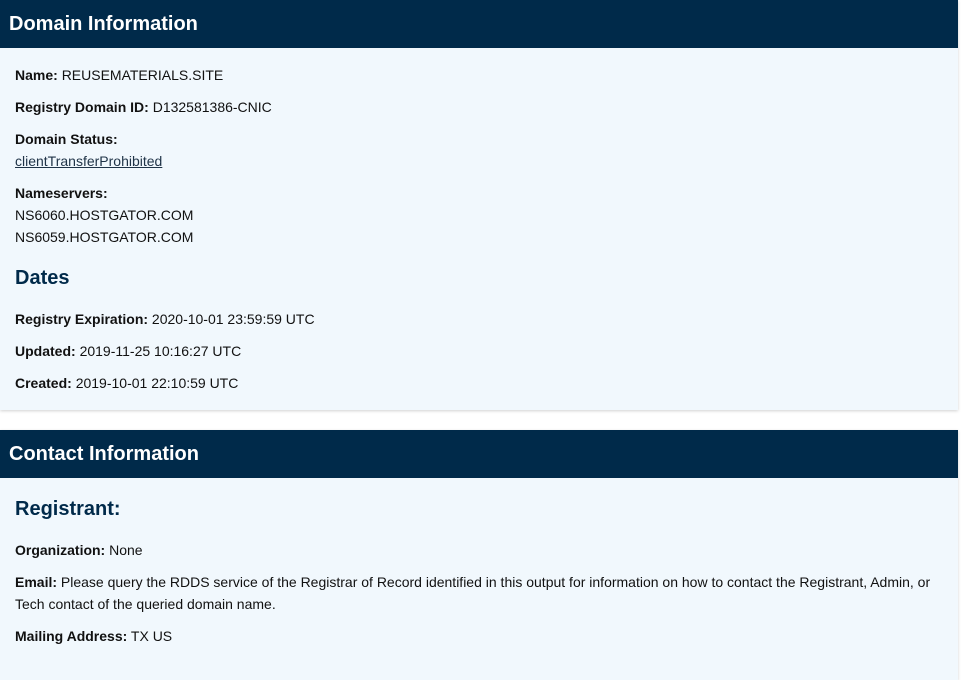  What do you see at coordinates (36, 582) in the screenshot?
I see `email-label: Email:` at bounding box center [36, 582].